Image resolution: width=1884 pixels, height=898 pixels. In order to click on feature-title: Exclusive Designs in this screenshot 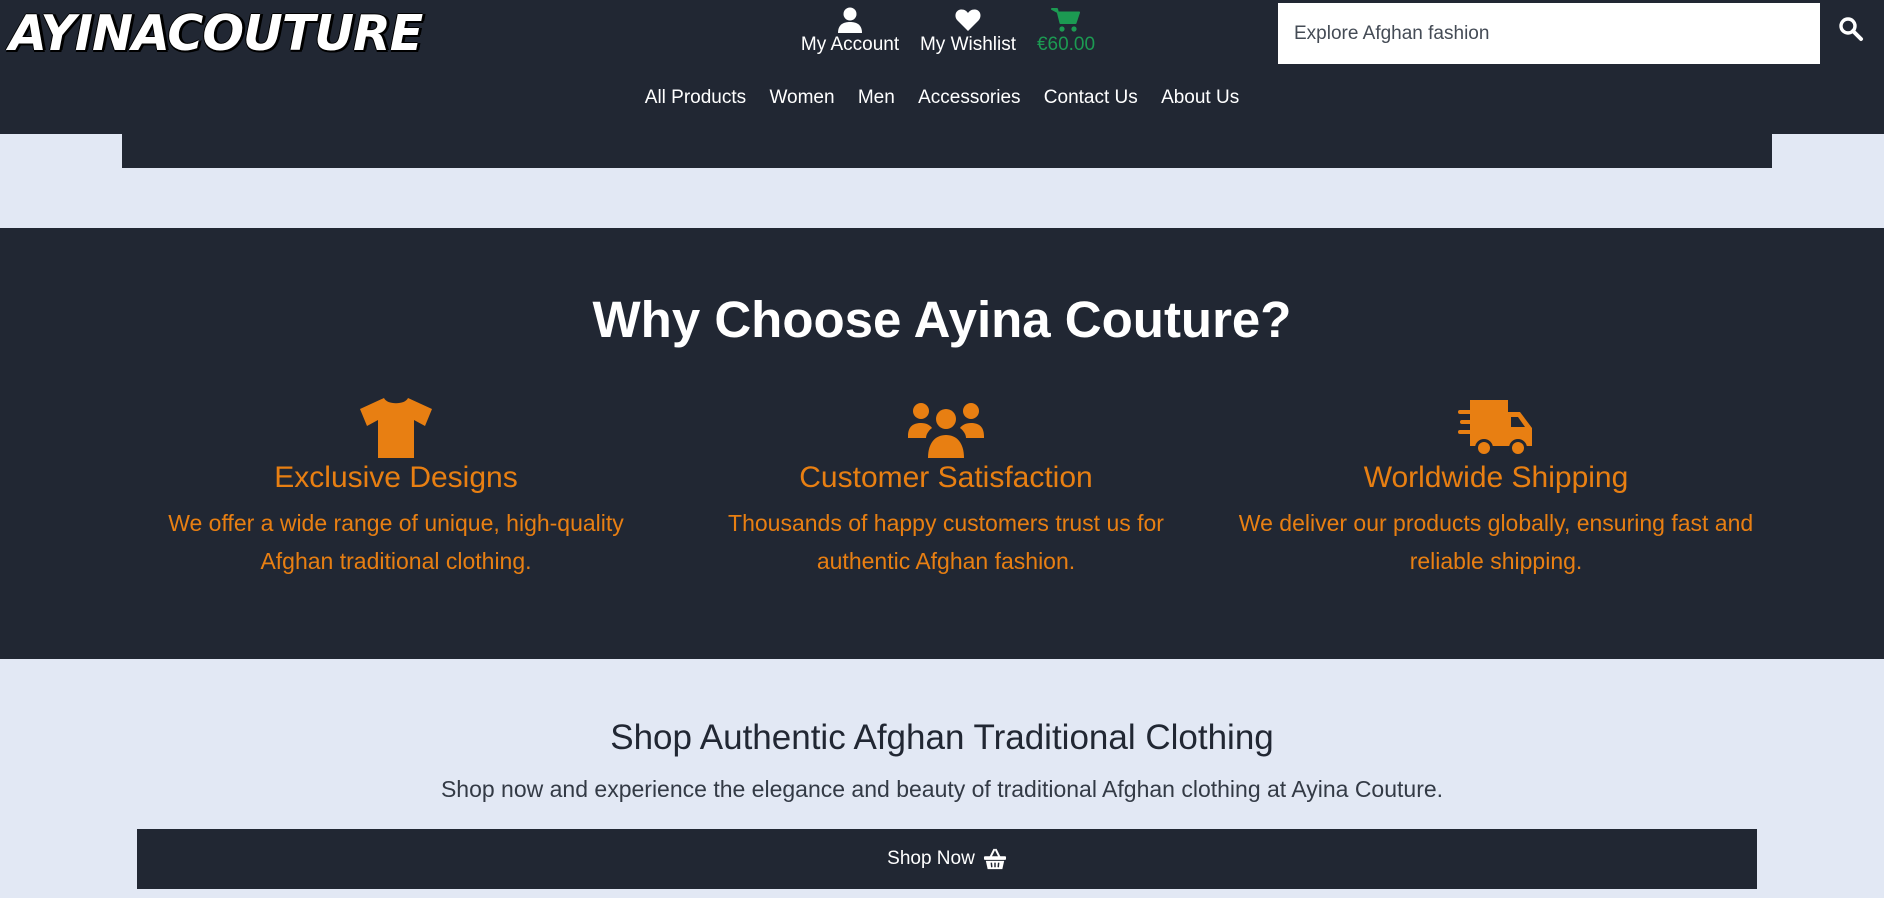, I will do `click(396, 477)`.